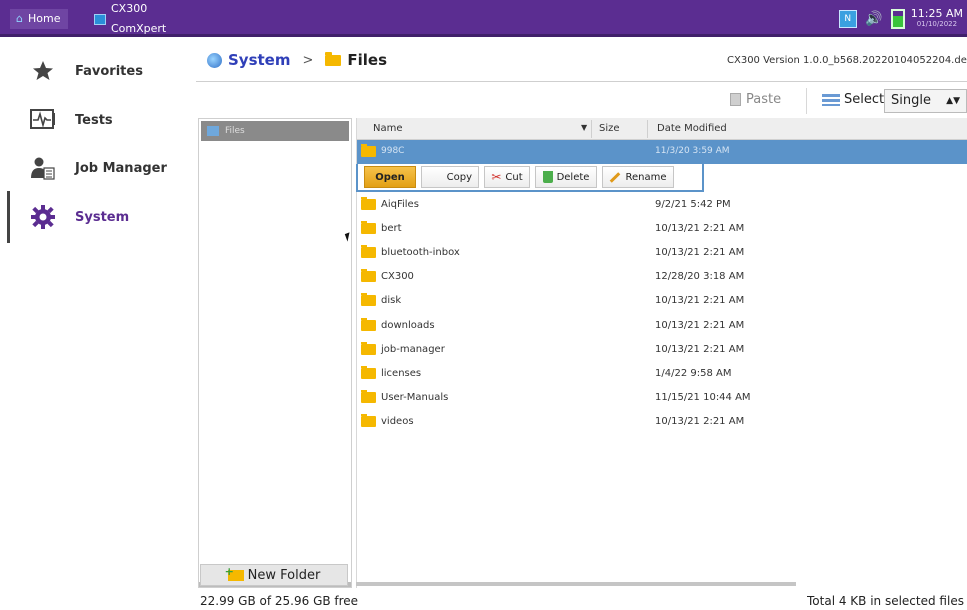 Image resolution: width=967 pixels, height=610 pixels. I want to click on file-date: 9/2/21 5:42 PM, so click(693, 204).